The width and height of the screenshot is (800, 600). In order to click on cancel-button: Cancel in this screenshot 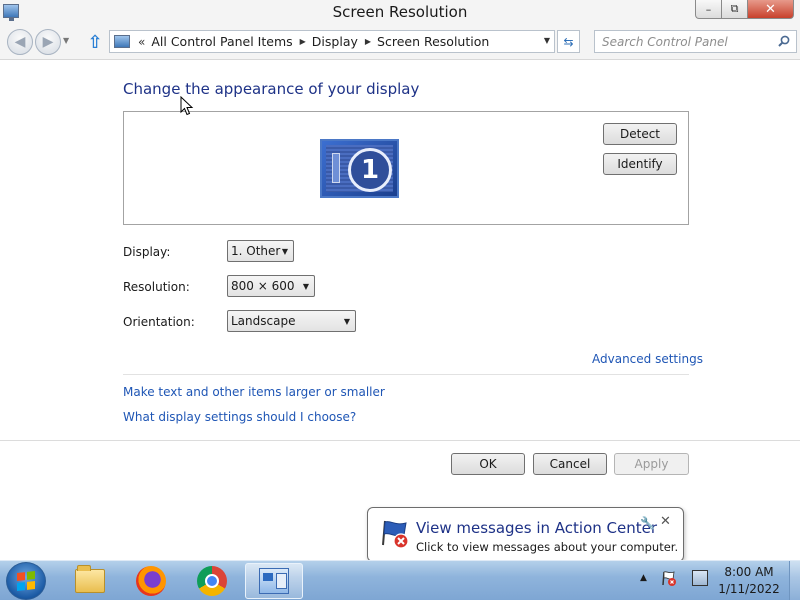, I will do `click(570, 464)`.